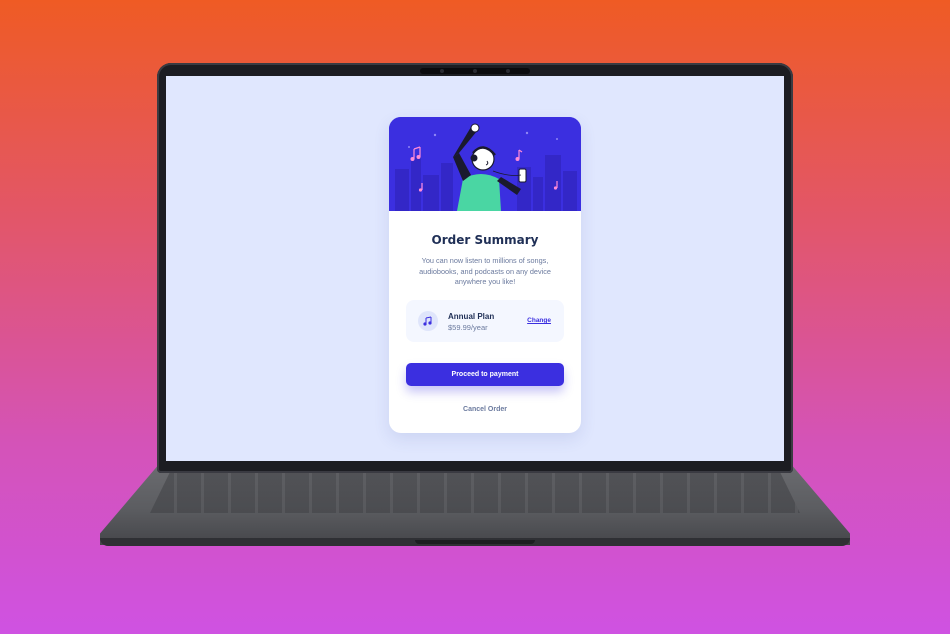  I want to click on cancel-order-button: Cancel Order, so click(485, 409).